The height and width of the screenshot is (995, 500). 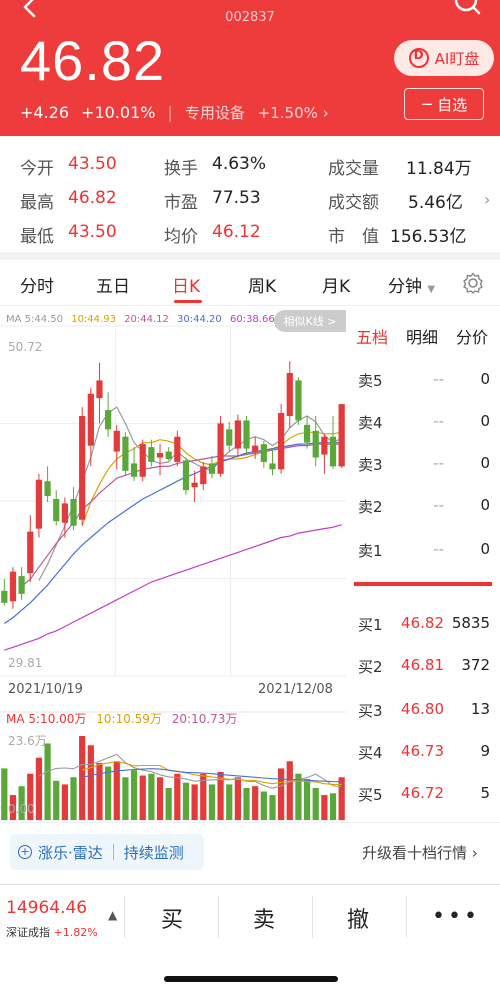 I want to click on sell-row-2: 卖2 -- 0, so click(x=424, y=506).